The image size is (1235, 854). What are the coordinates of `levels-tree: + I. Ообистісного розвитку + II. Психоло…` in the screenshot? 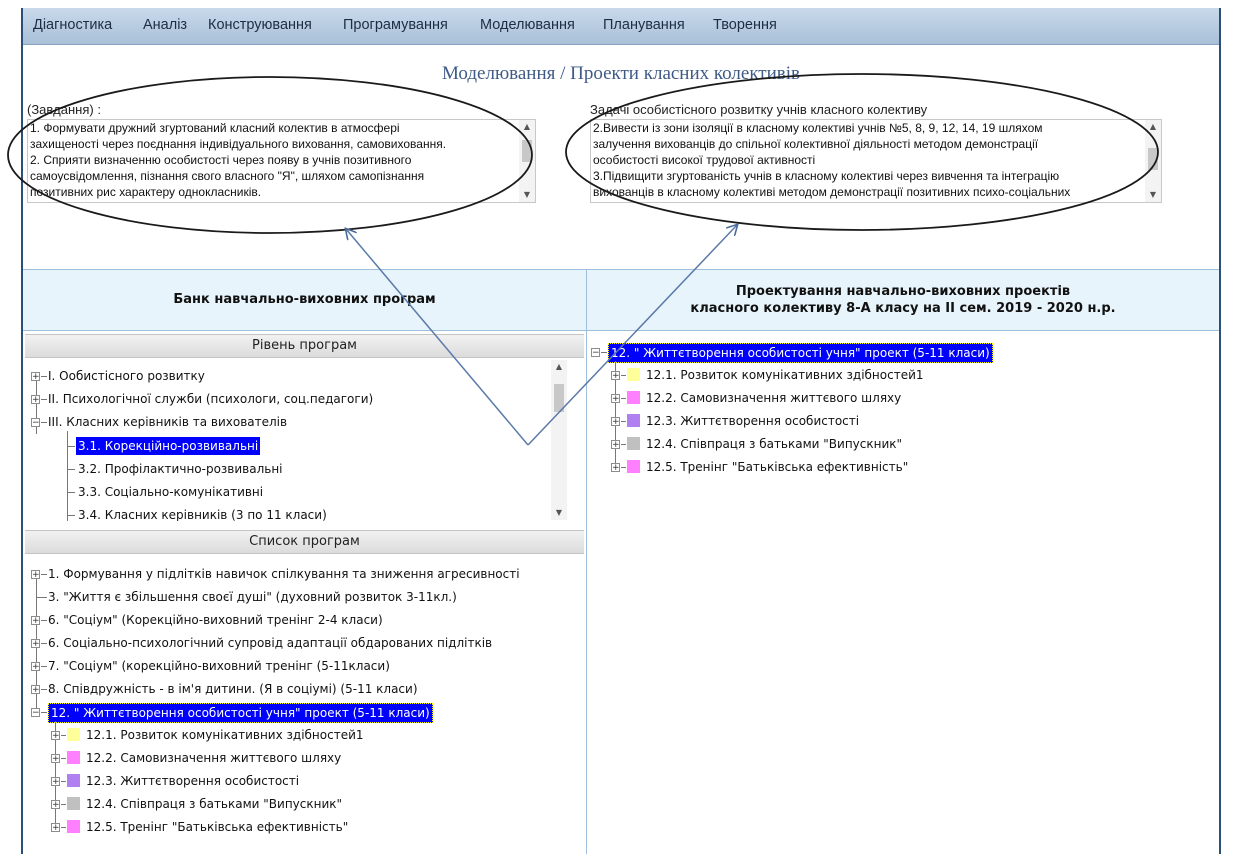 It's located at (296, 439).